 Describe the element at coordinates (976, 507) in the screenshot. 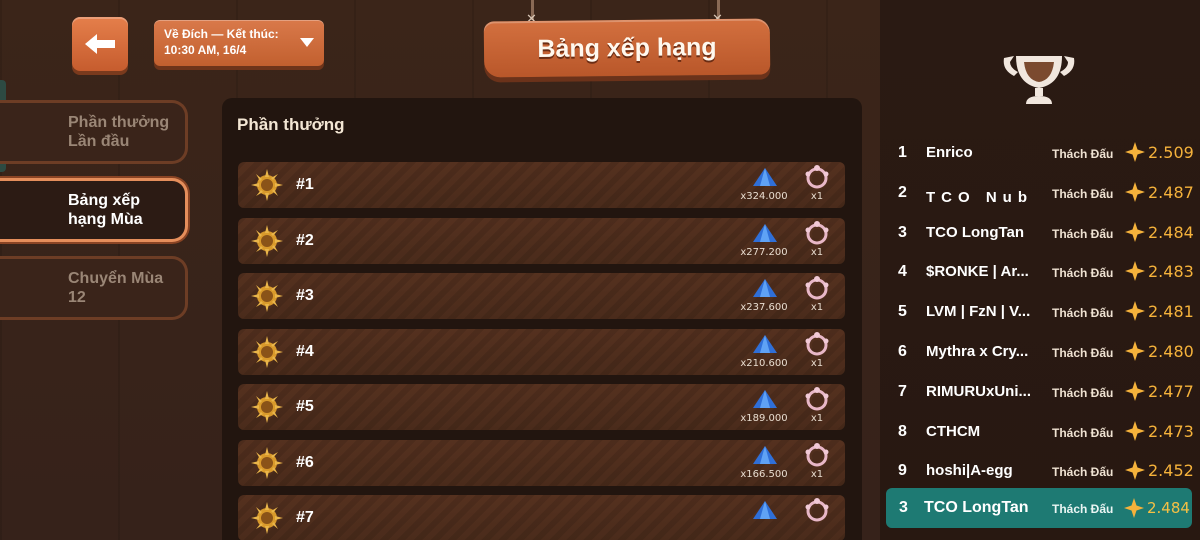

I see `my-player-name: TCO LongTan` at that location.